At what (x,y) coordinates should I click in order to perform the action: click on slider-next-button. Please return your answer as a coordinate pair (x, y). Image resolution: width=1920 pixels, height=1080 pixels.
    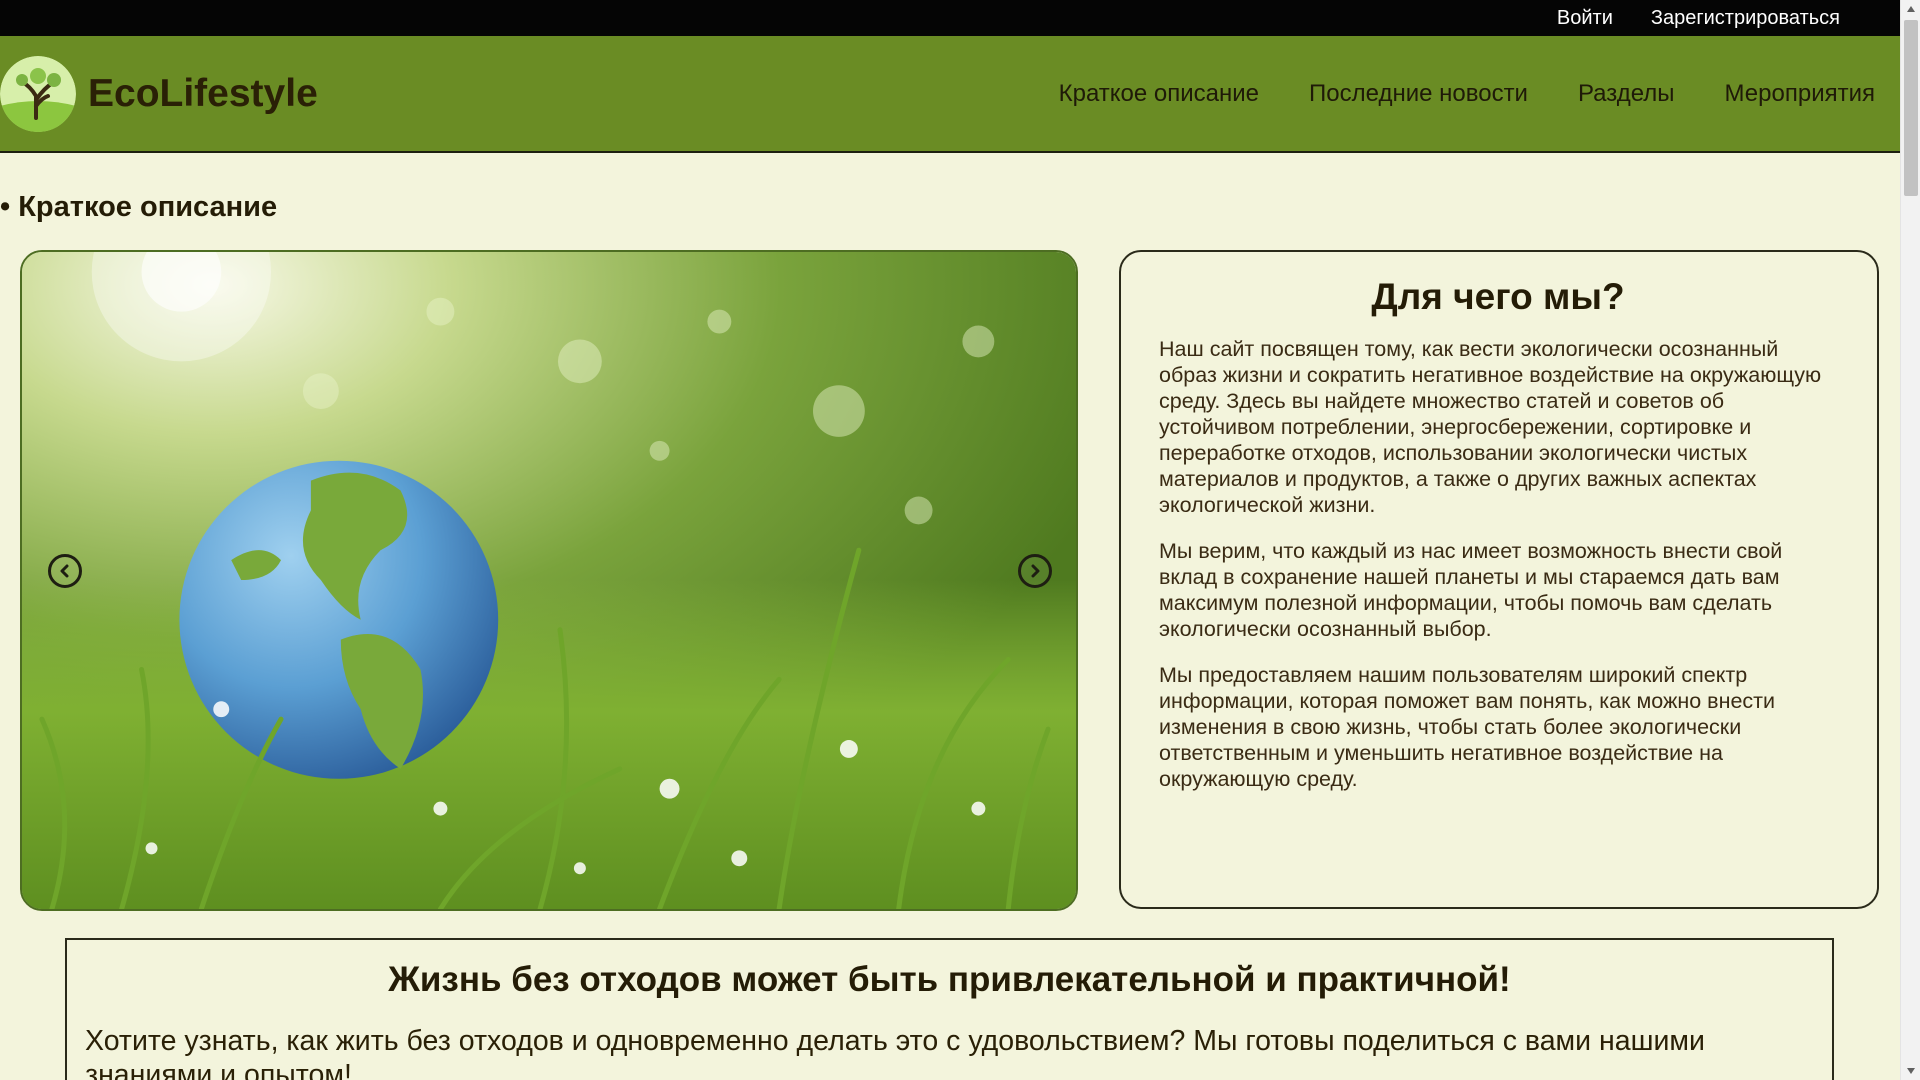
    Looking at the image, I should click on (1035, 571).